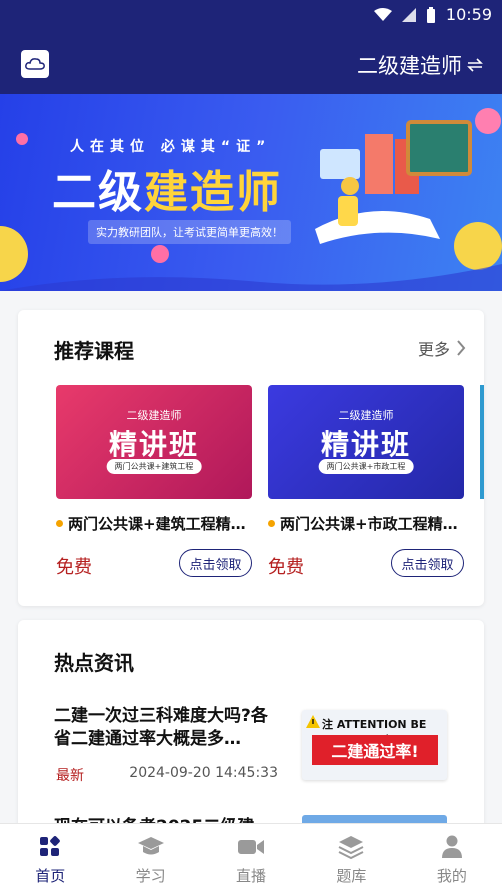  I want to click on thumb-tag: 两门公共课+市政工程, so click(366, 466).